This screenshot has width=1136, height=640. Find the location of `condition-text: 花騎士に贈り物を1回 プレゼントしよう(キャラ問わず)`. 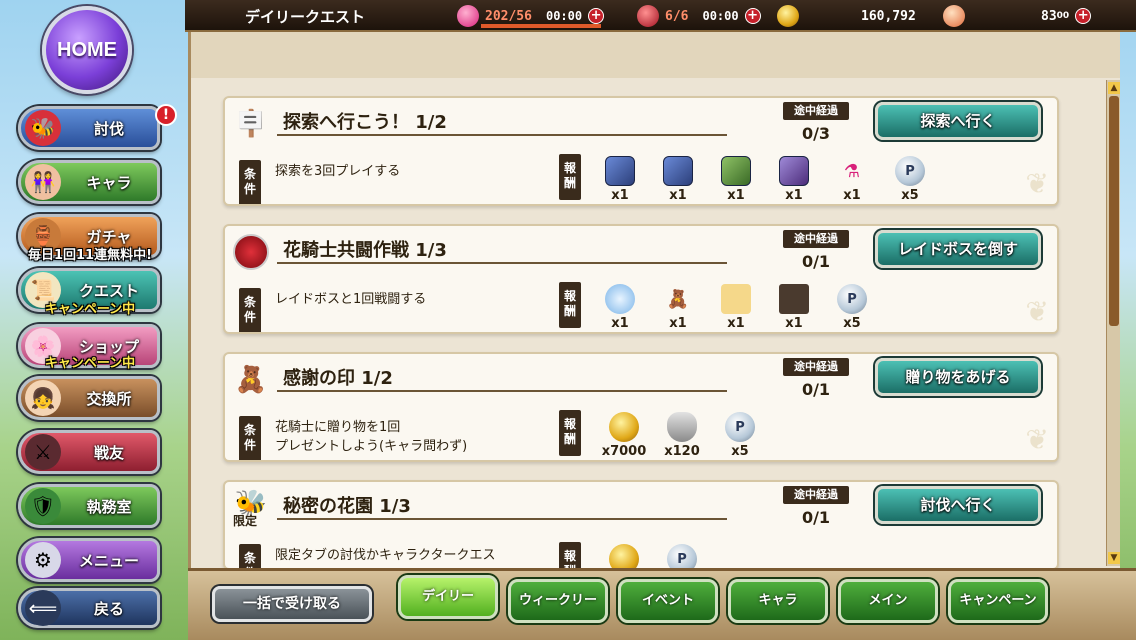

condition-text: 花騎士に贈り物を1回 プレゼントしよう(キャラ問わず) is located at coordinates (371, 437).